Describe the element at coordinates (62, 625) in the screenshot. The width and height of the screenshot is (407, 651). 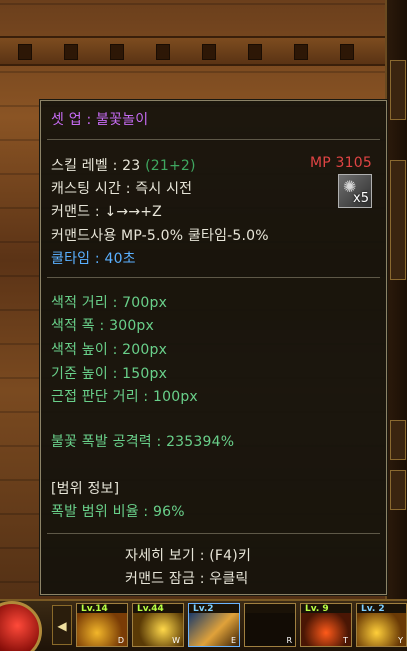
I see `hotbar-prev-button: ◀` at that location.